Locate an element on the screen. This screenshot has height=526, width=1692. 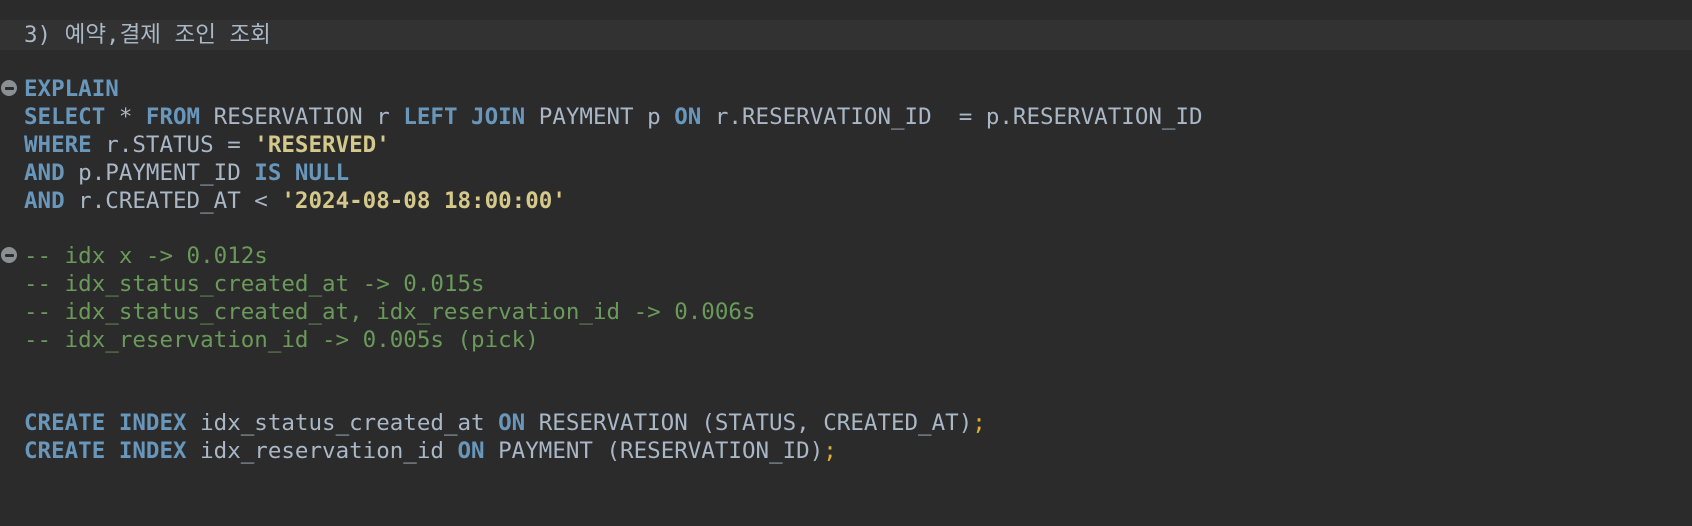
keyword-select: SELECT is located at coordinates (65, 117).